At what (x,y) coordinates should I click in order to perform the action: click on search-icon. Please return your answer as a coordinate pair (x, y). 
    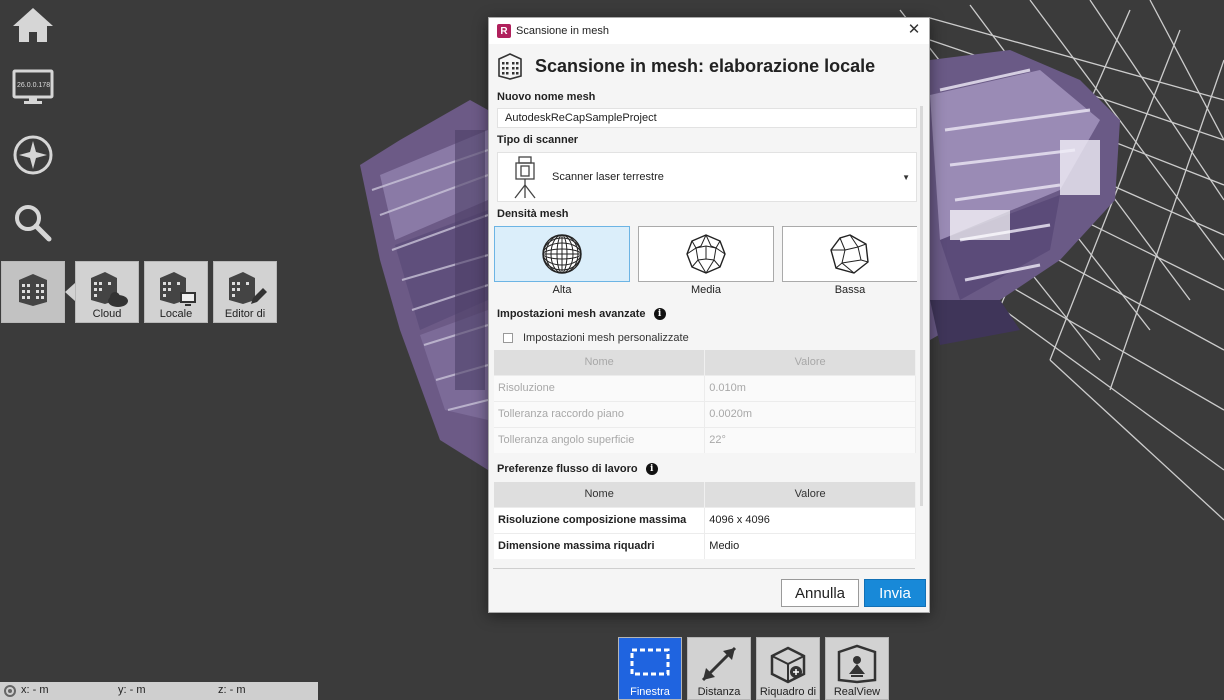
    Looking at the image, I should click on (33, 223).